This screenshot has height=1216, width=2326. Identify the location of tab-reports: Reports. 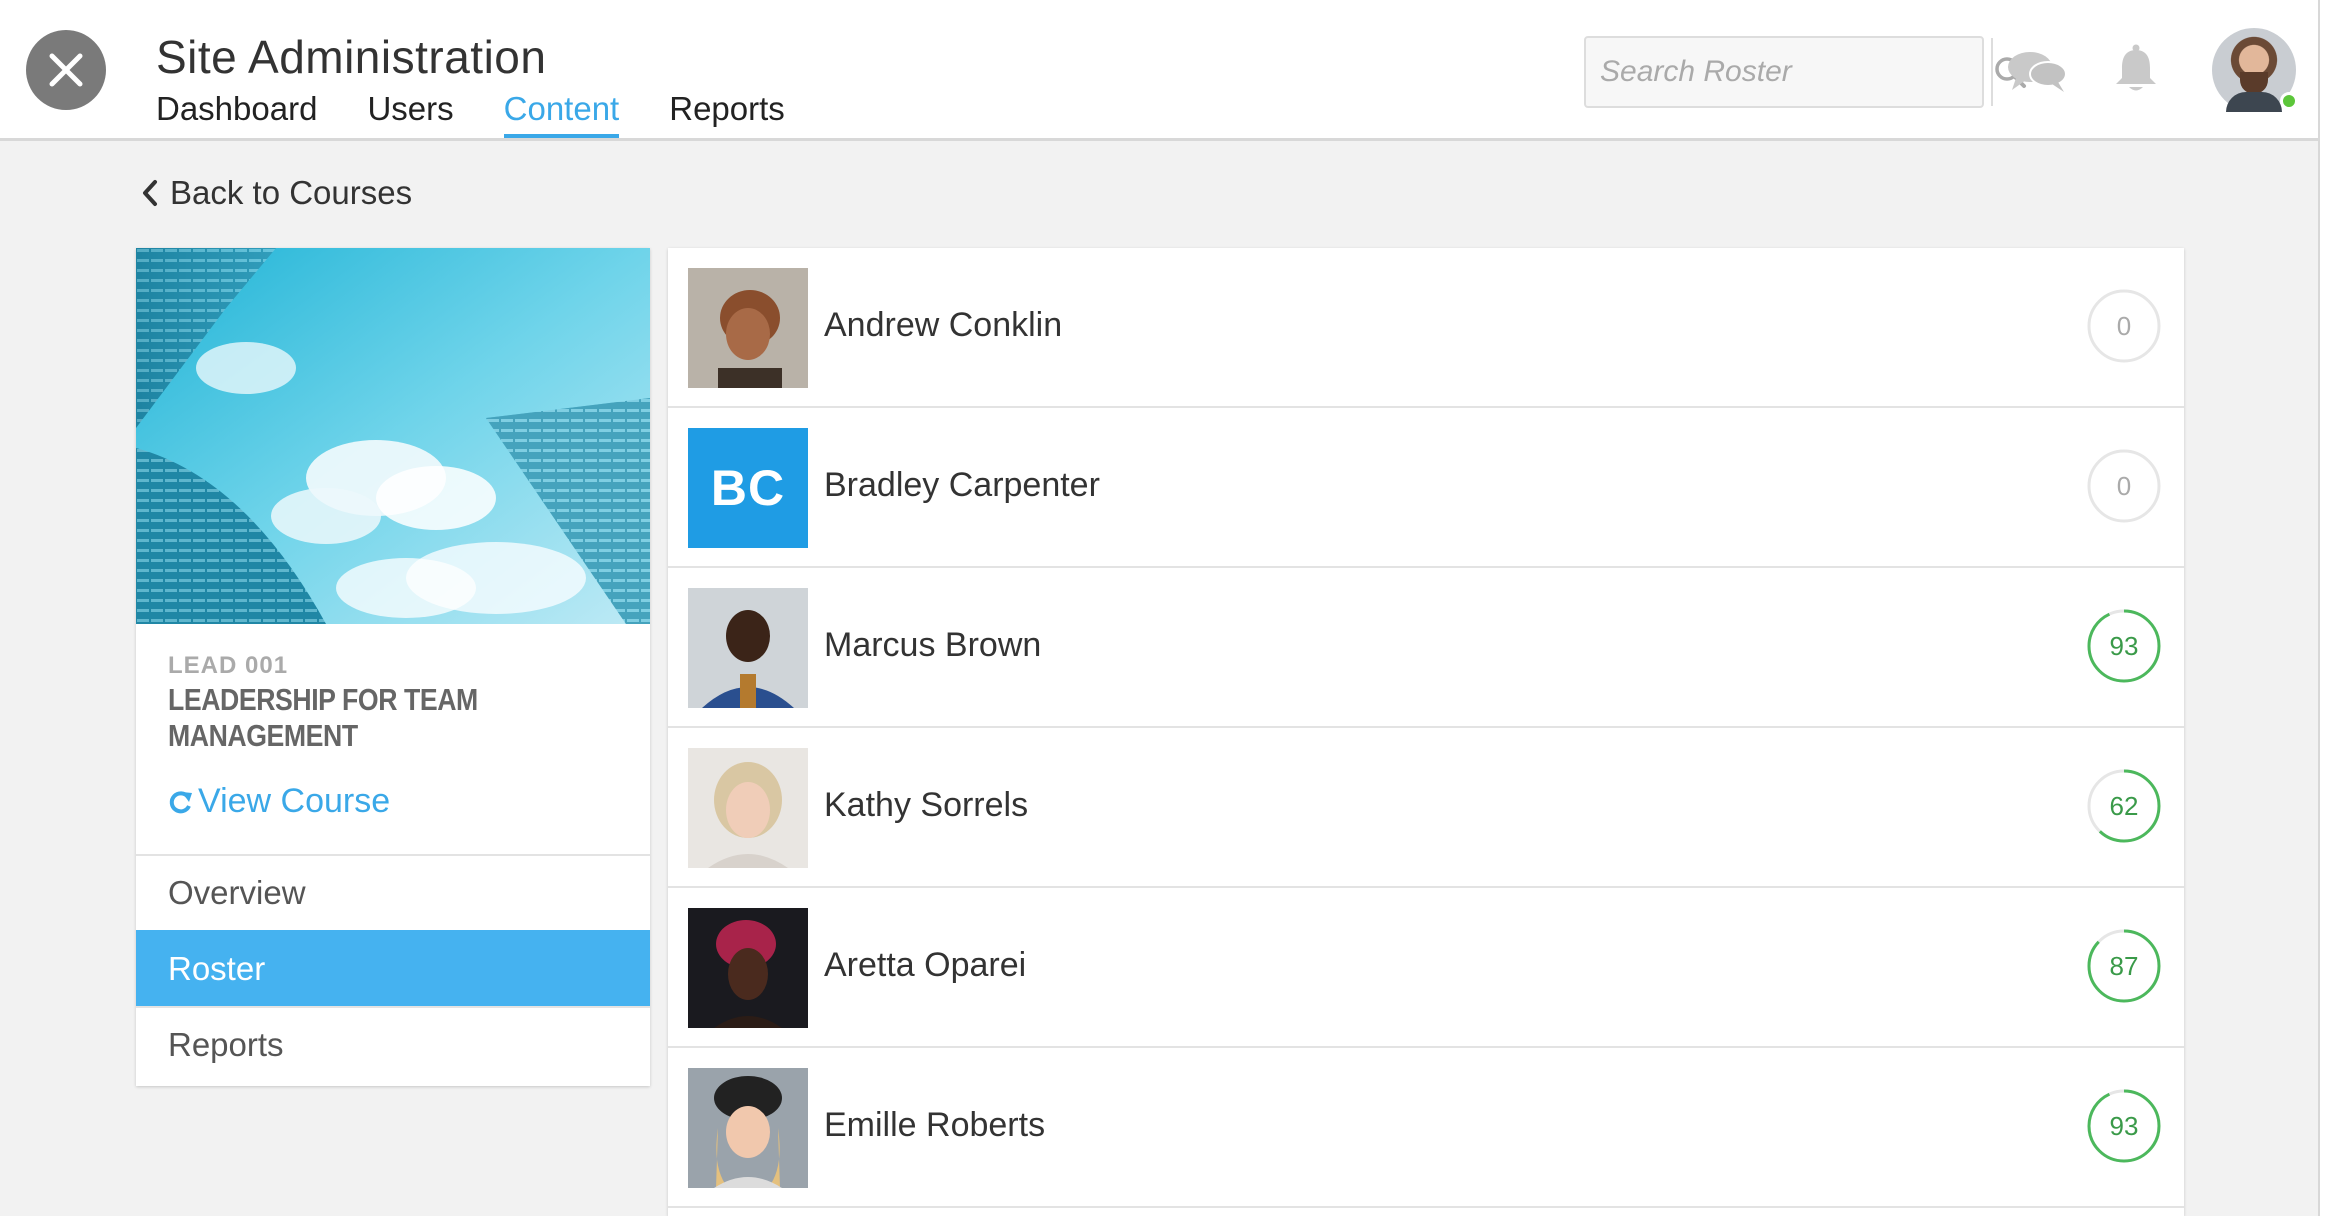
(727, 114).